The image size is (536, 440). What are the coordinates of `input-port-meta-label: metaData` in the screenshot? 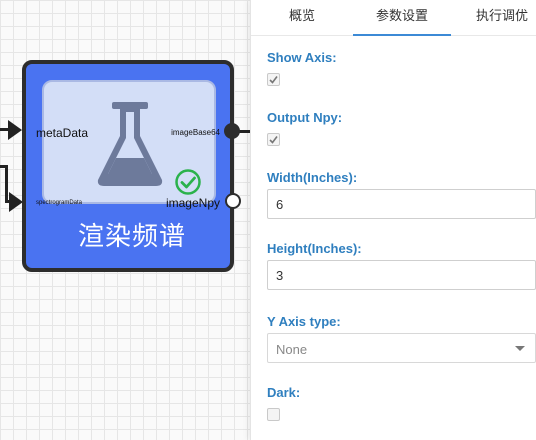 It's located at (62, 133).